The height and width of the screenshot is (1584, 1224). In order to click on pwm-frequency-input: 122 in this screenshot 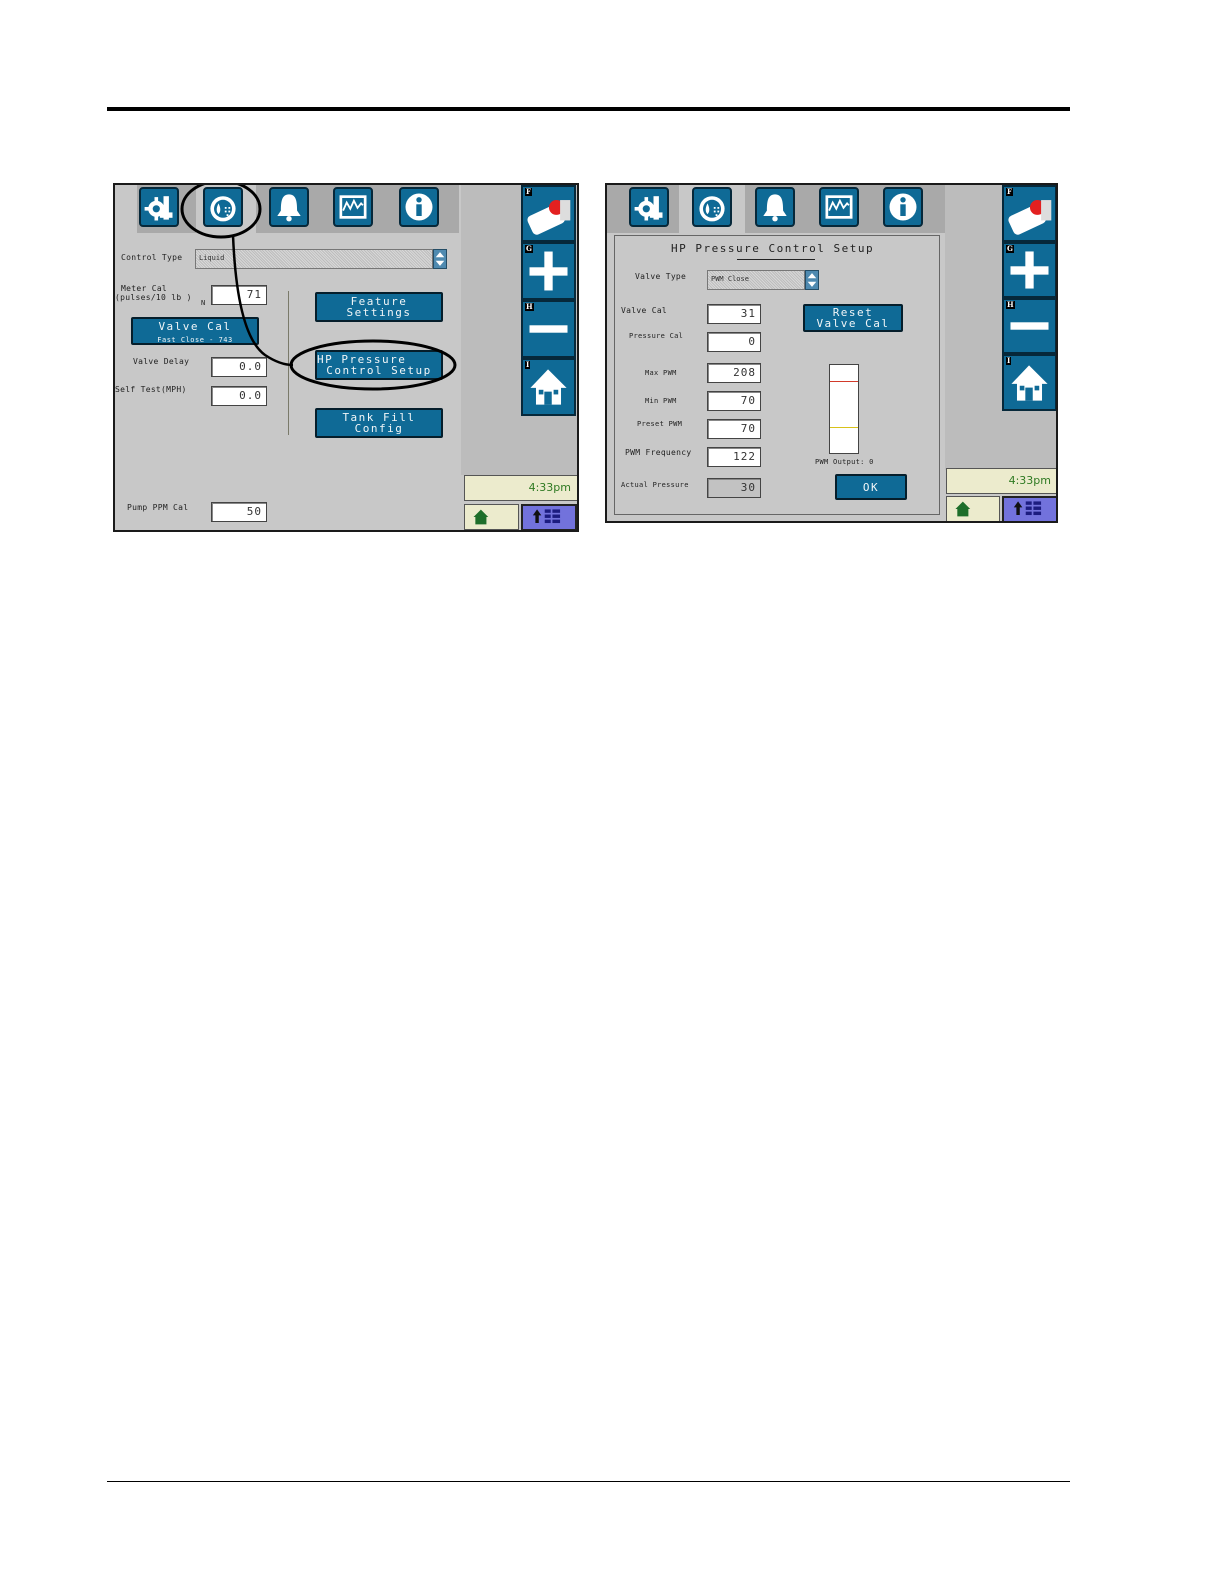, I will do `click(734, 457)`.